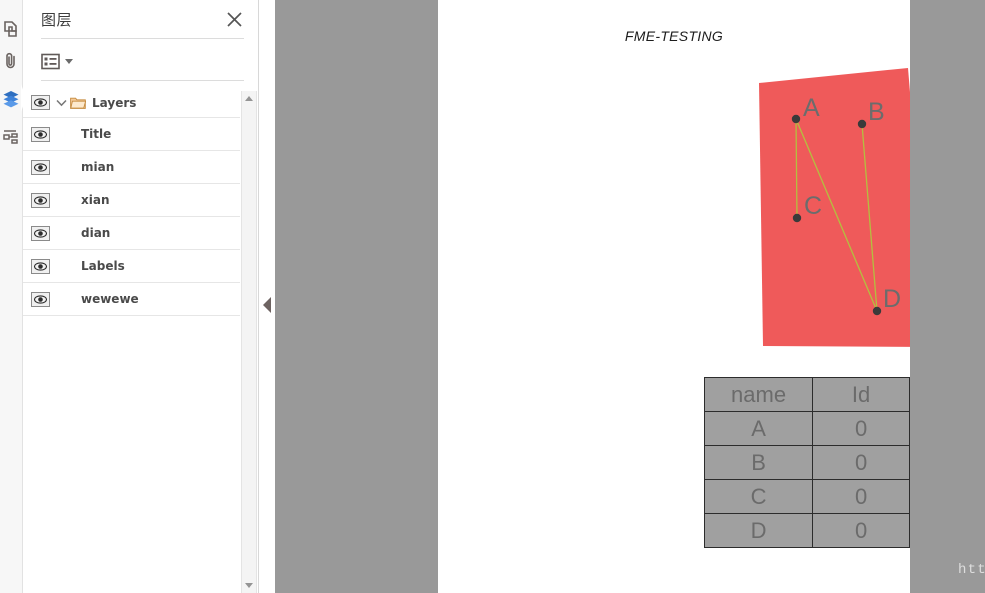 Image resolution: width=985 pixels, height=593 pixels. Describe the element at coordinates (96, 134) in the screenshot. I see `tree-label: Title` at that location.